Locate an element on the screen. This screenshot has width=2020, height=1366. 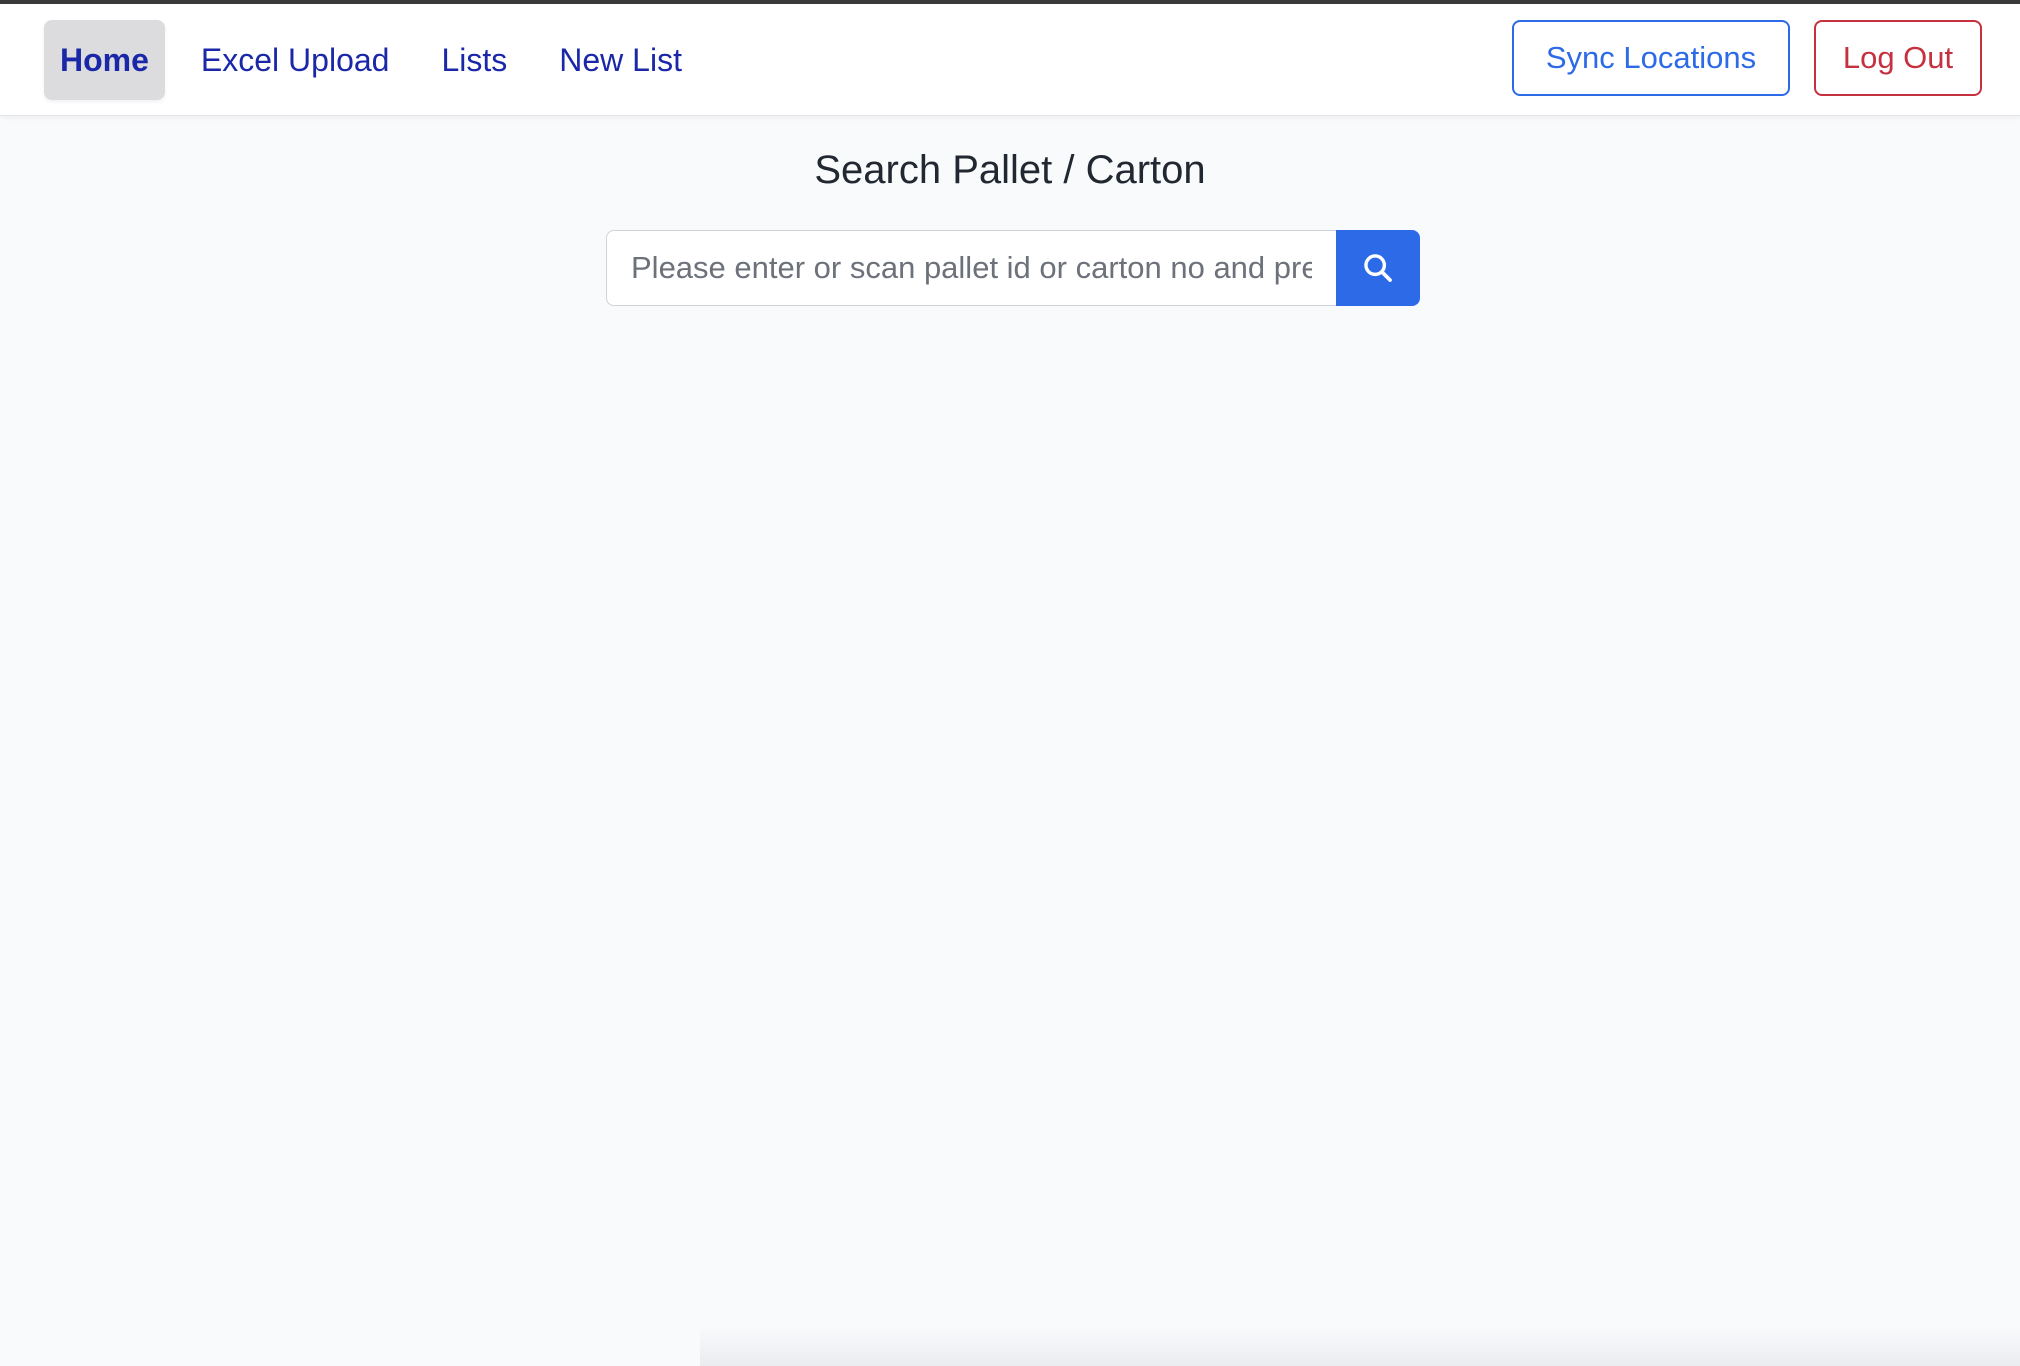
nav-actions: Sync Locations Log Out is located at coordinates (1747, 58).